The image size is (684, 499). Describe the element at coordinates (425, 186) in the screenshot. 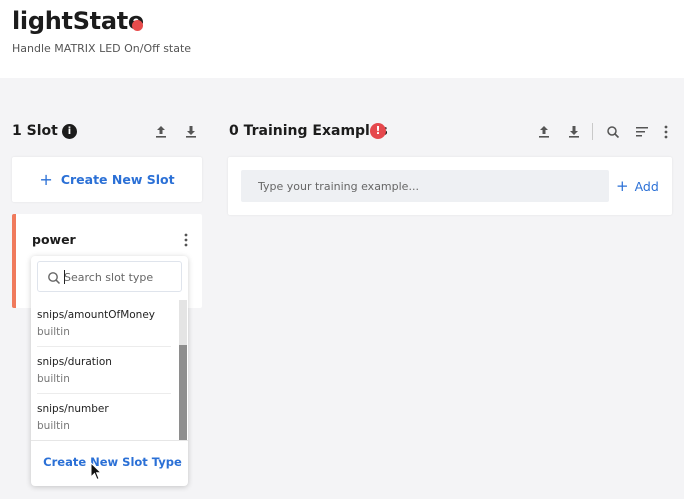

I see `training-example-input` at that location.